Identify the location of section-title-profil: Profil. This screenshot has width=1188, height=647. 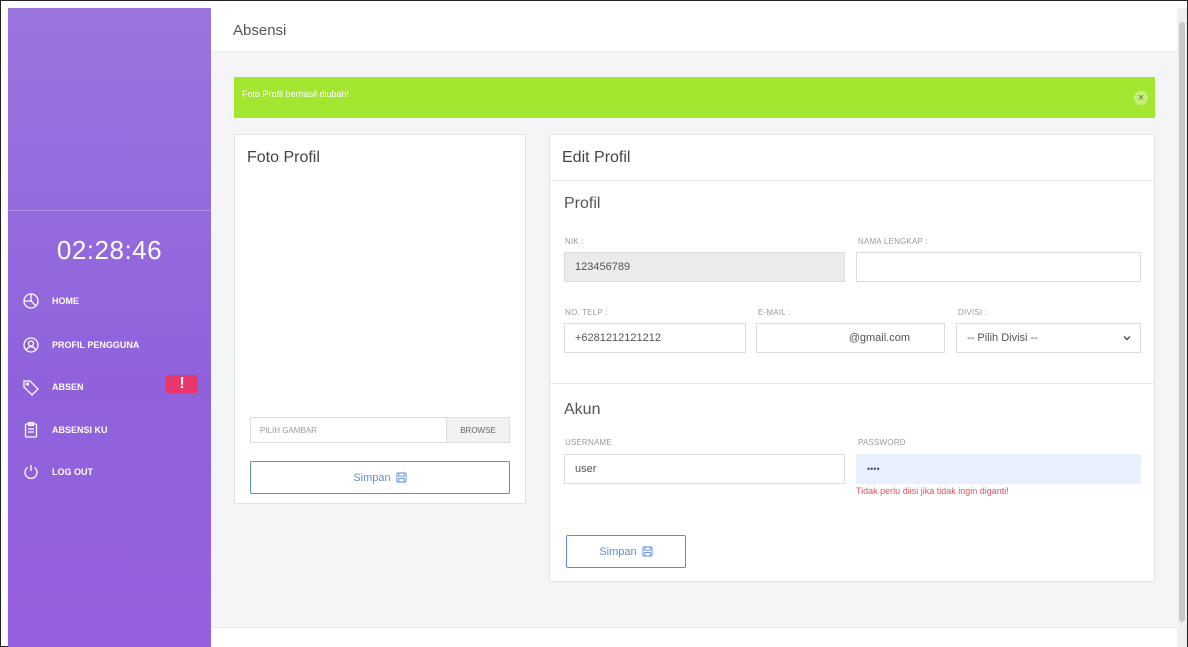
(582, 203).